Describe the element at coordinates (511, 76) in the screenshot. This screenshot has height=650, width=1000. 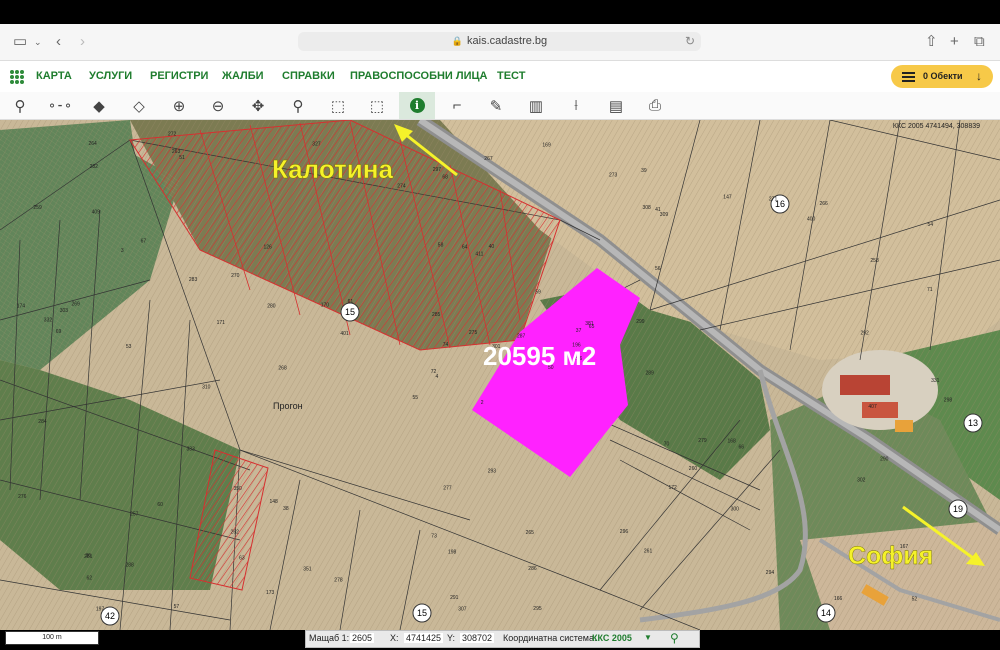
I see `menu-item-test: ТЕСТ` at that location.